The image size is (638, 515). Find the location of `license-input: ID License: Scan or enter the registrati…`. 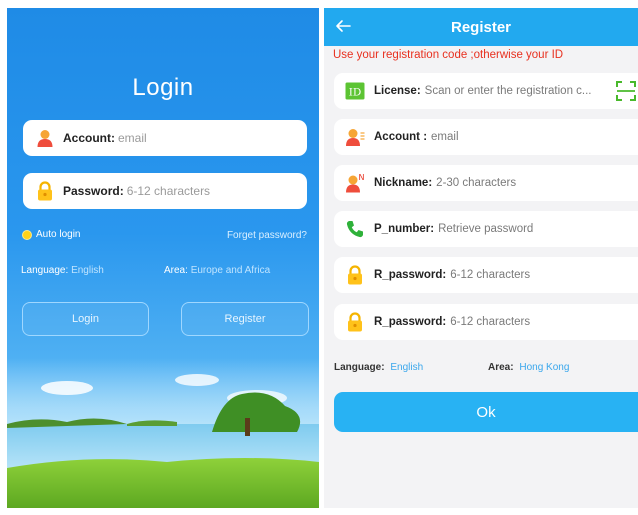

license-input: ID License: Scan or enter the registrati… is located at coordinates (486, 91).